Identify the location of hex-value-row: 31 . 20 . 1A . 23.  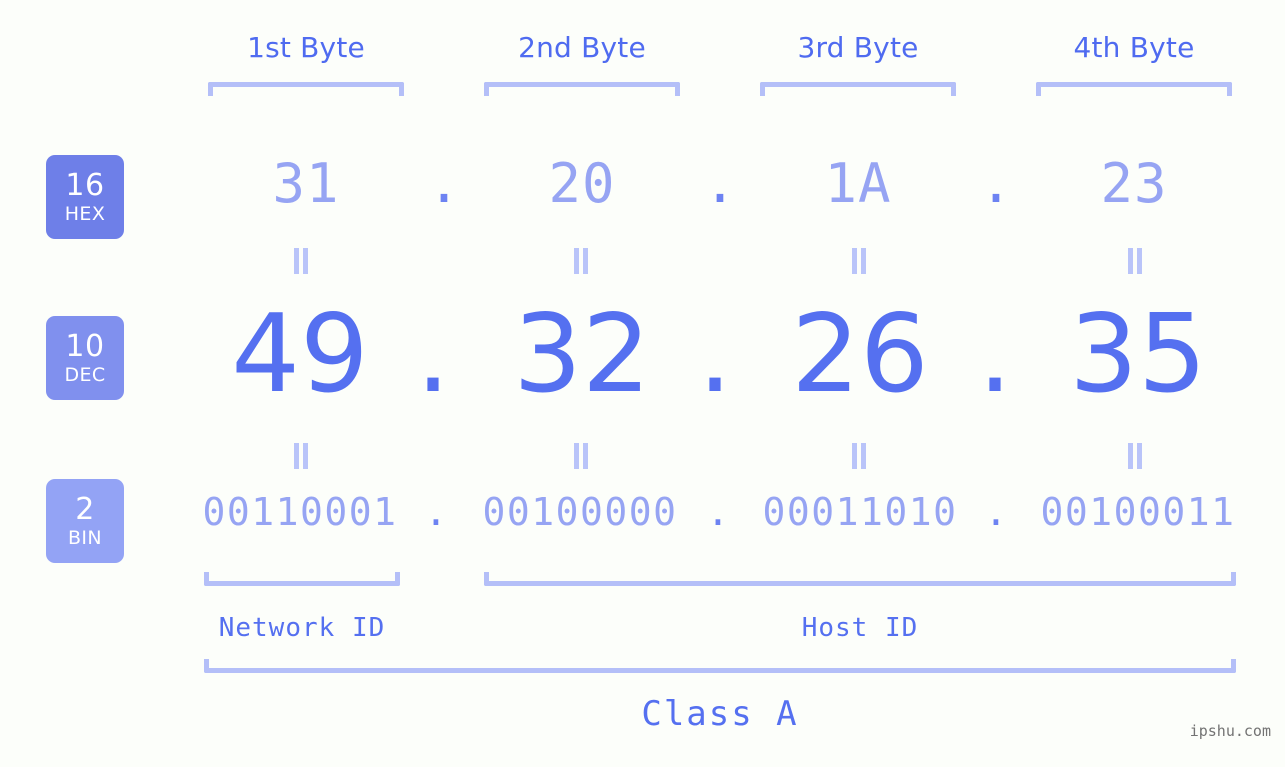
(642, 192).